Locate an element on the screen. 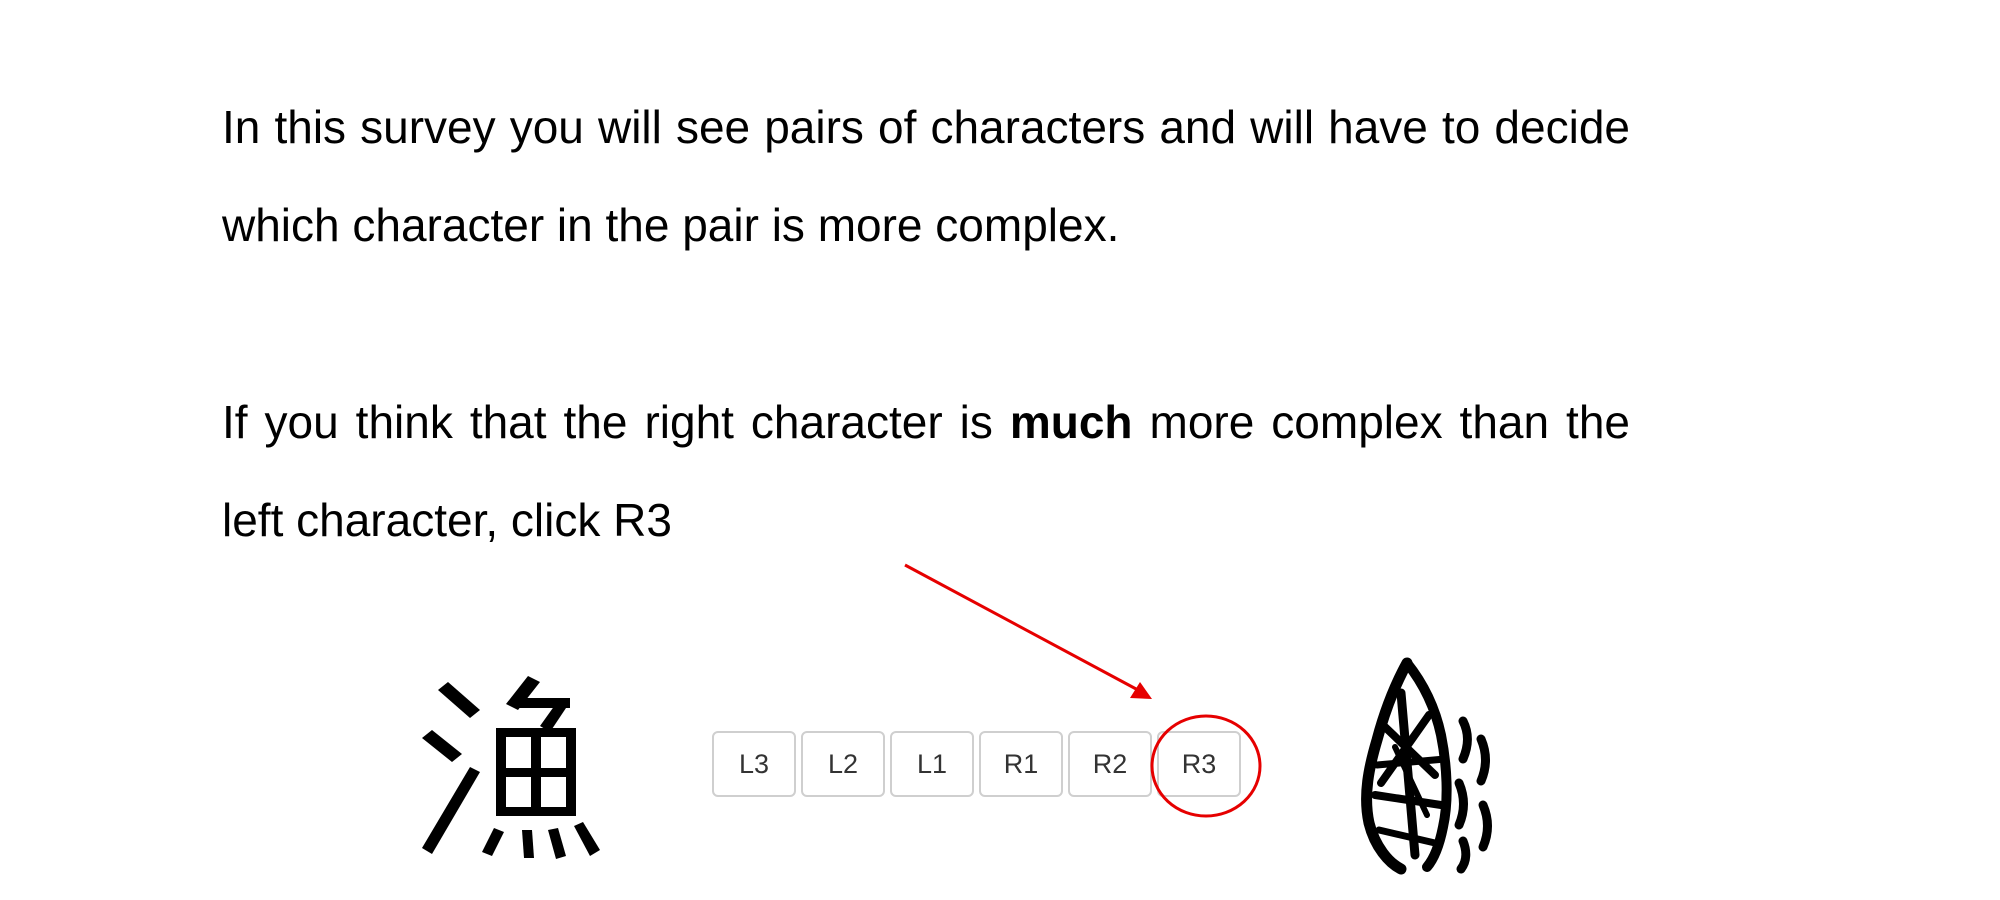 The image size is (2000, 900). instruction-text-2a: If you think that the right character is is located at coordinates (616, 422).